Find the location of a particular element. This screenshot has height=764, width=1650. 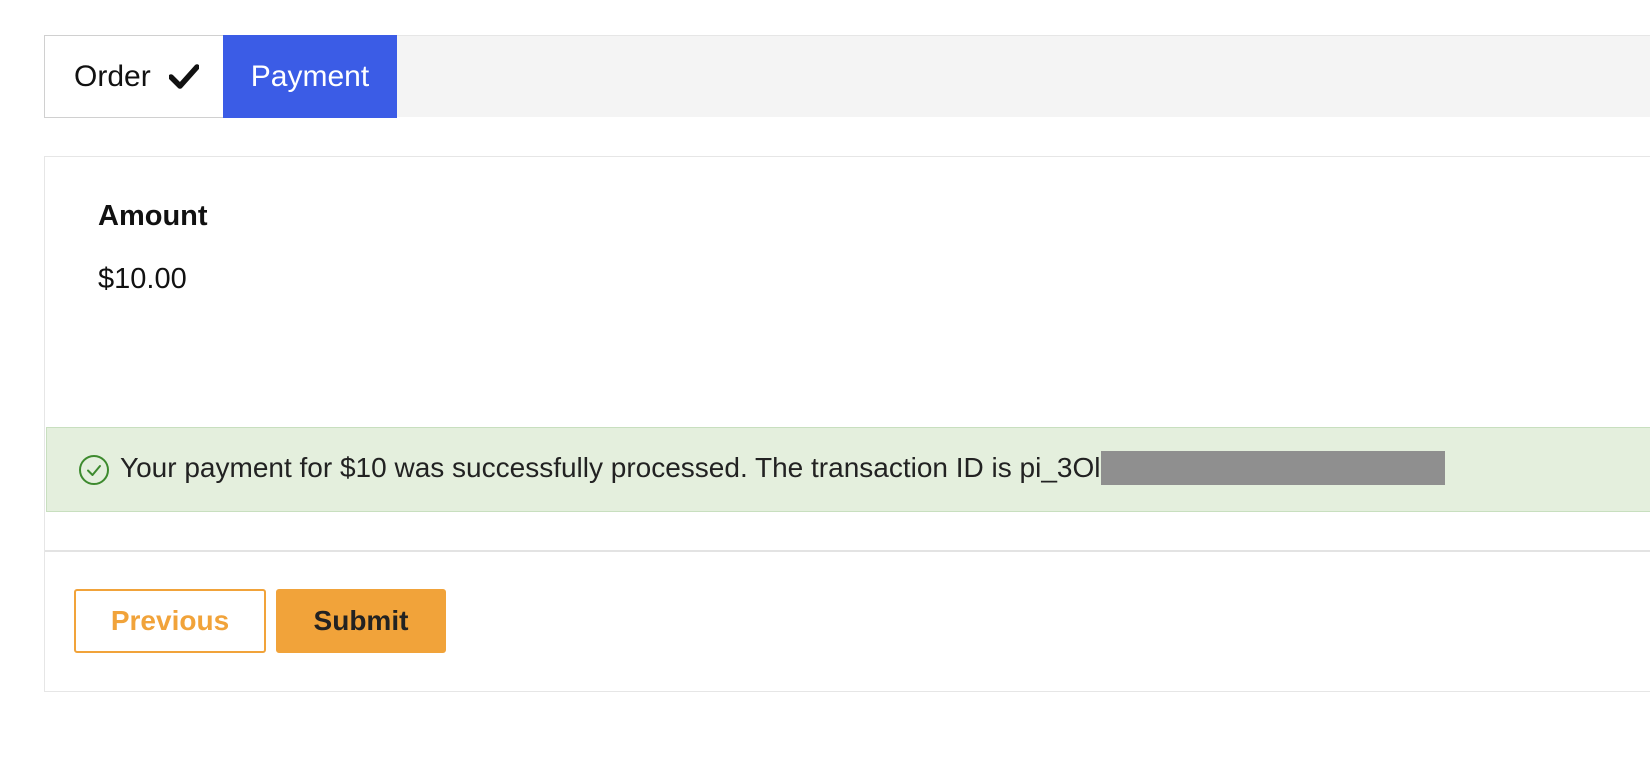

step-tab-order: Order is located at coordinates (133, 76).